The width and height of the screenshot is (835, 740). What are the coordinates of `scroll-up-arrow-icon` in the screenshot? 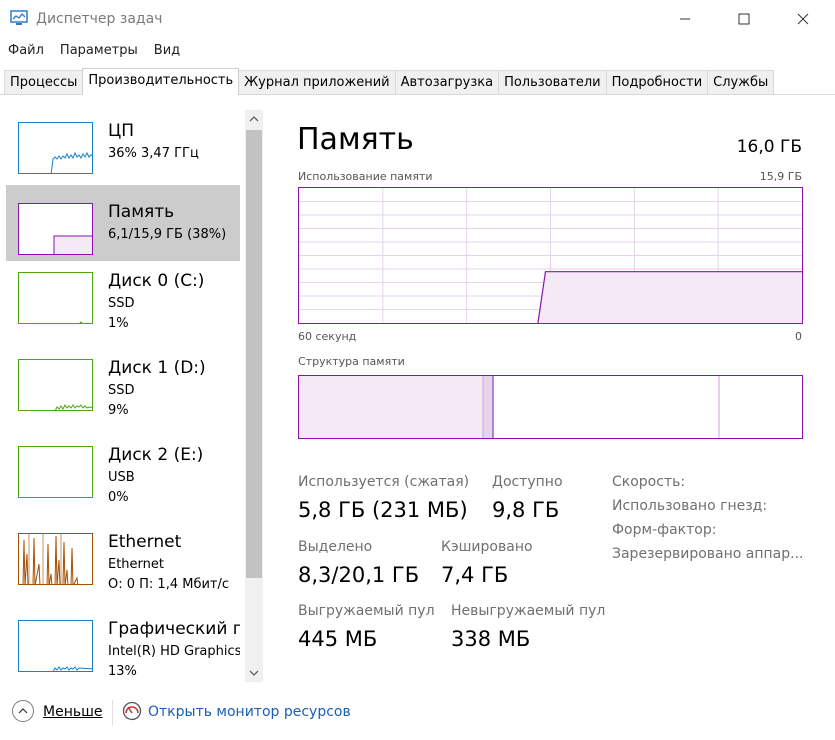 It's located at (254, 119).